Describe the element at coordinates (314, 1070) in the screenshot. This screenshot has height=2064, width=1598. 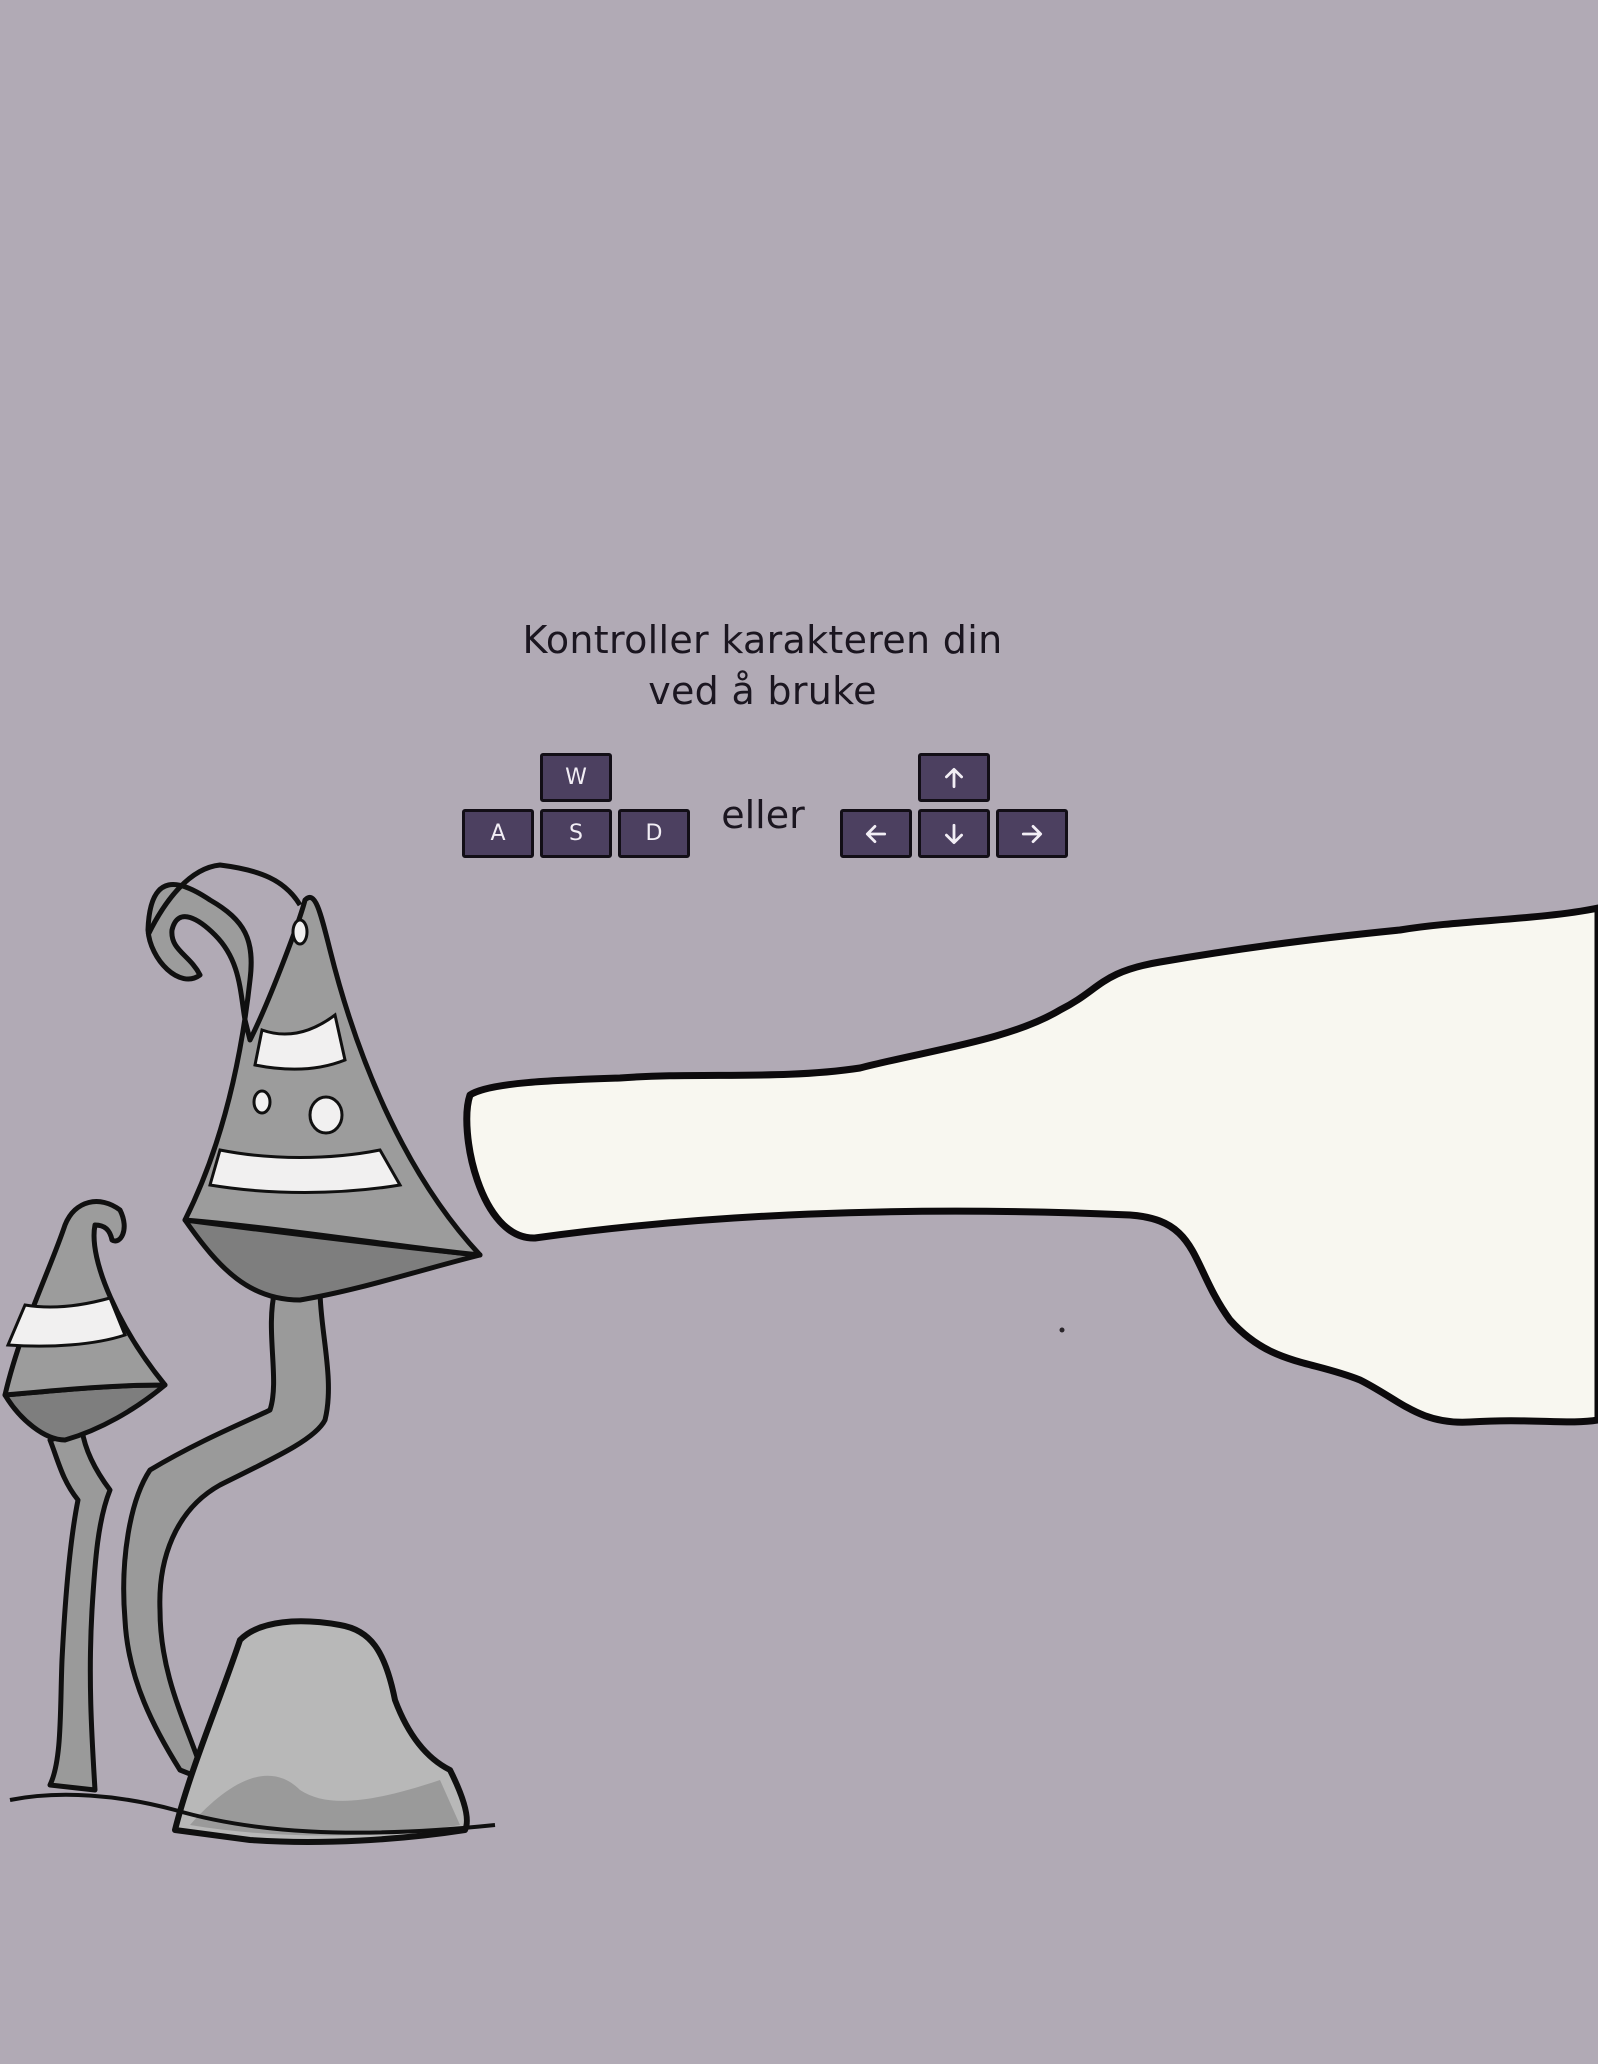
I see `big-mushroom-cap` at that location.